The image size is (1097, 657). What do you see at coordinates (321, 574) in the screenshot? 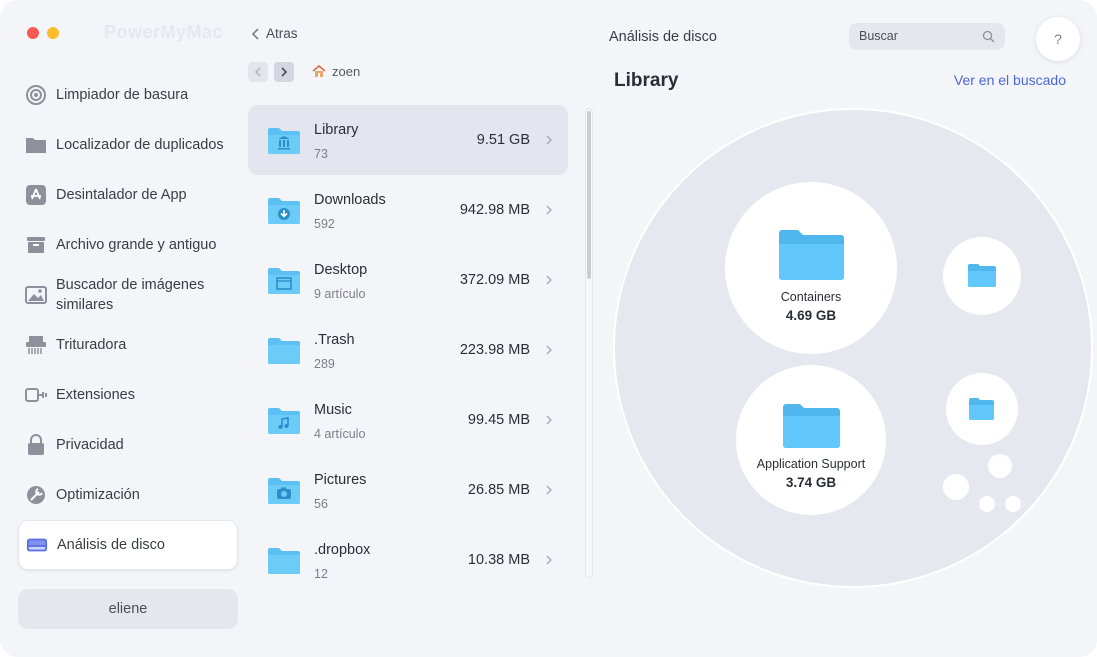
I see `file-count: 12` at bounding box center [321, 574].